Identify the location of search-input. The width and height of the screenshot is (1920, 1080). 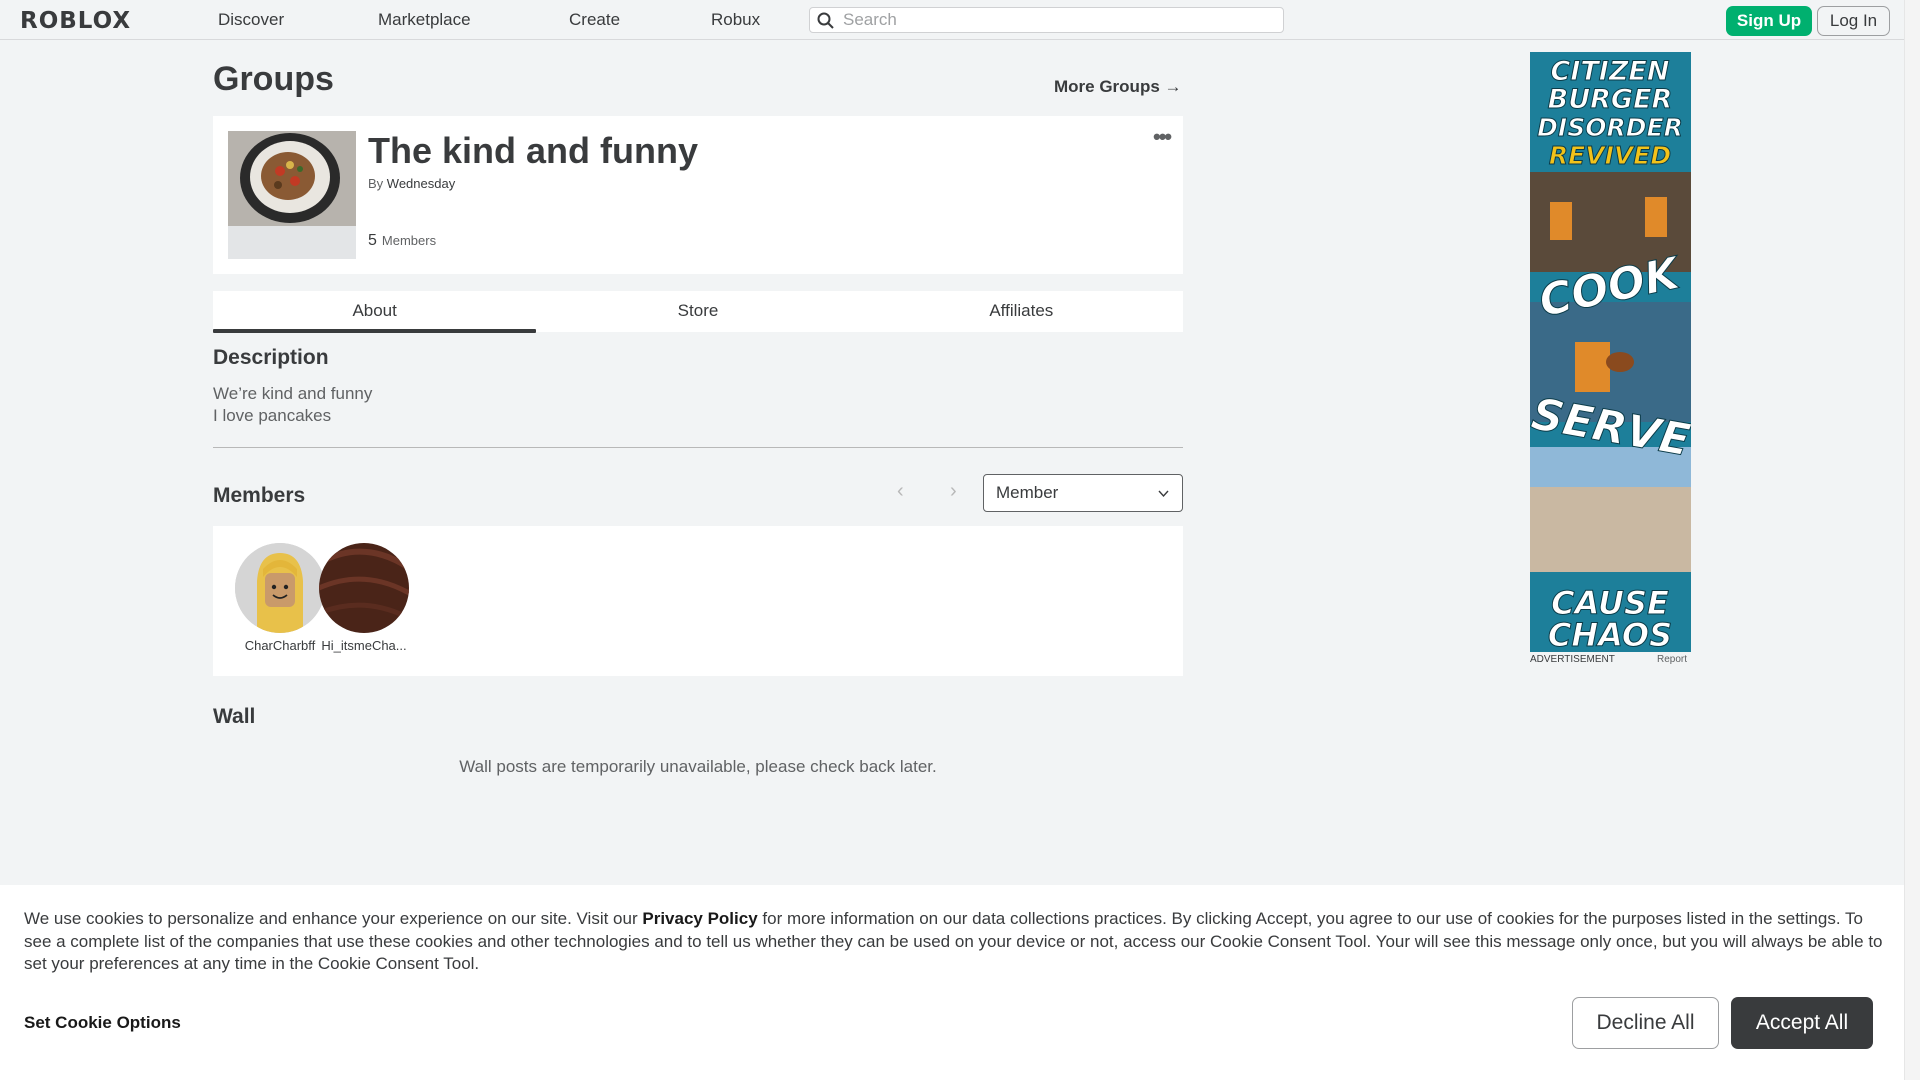
(1053, 20).